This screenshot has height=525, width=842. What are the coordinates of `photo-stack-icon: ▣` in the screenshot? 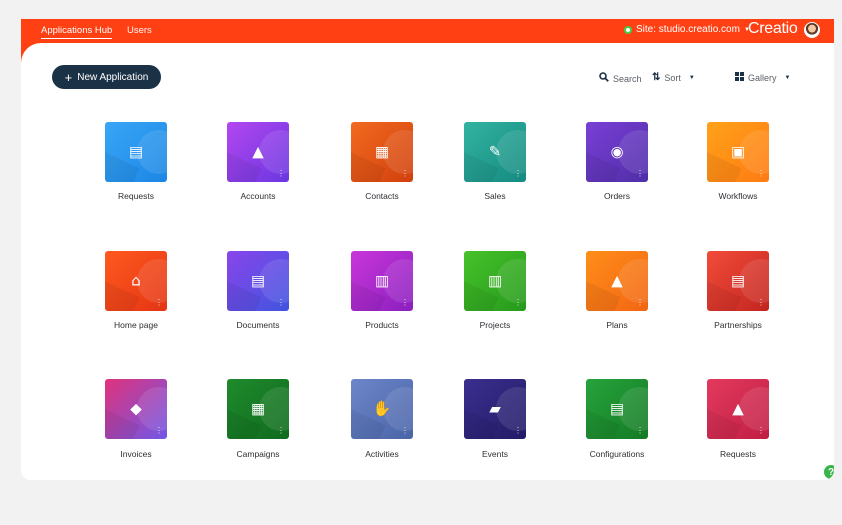 It's located at (738, 151).